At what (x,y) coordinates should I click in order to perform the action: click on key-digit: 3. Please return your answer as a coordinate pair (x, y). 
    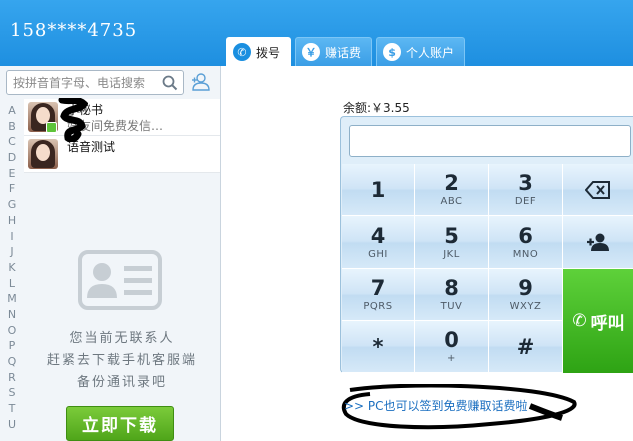
    Looking at the image, I should click on (525, 183).